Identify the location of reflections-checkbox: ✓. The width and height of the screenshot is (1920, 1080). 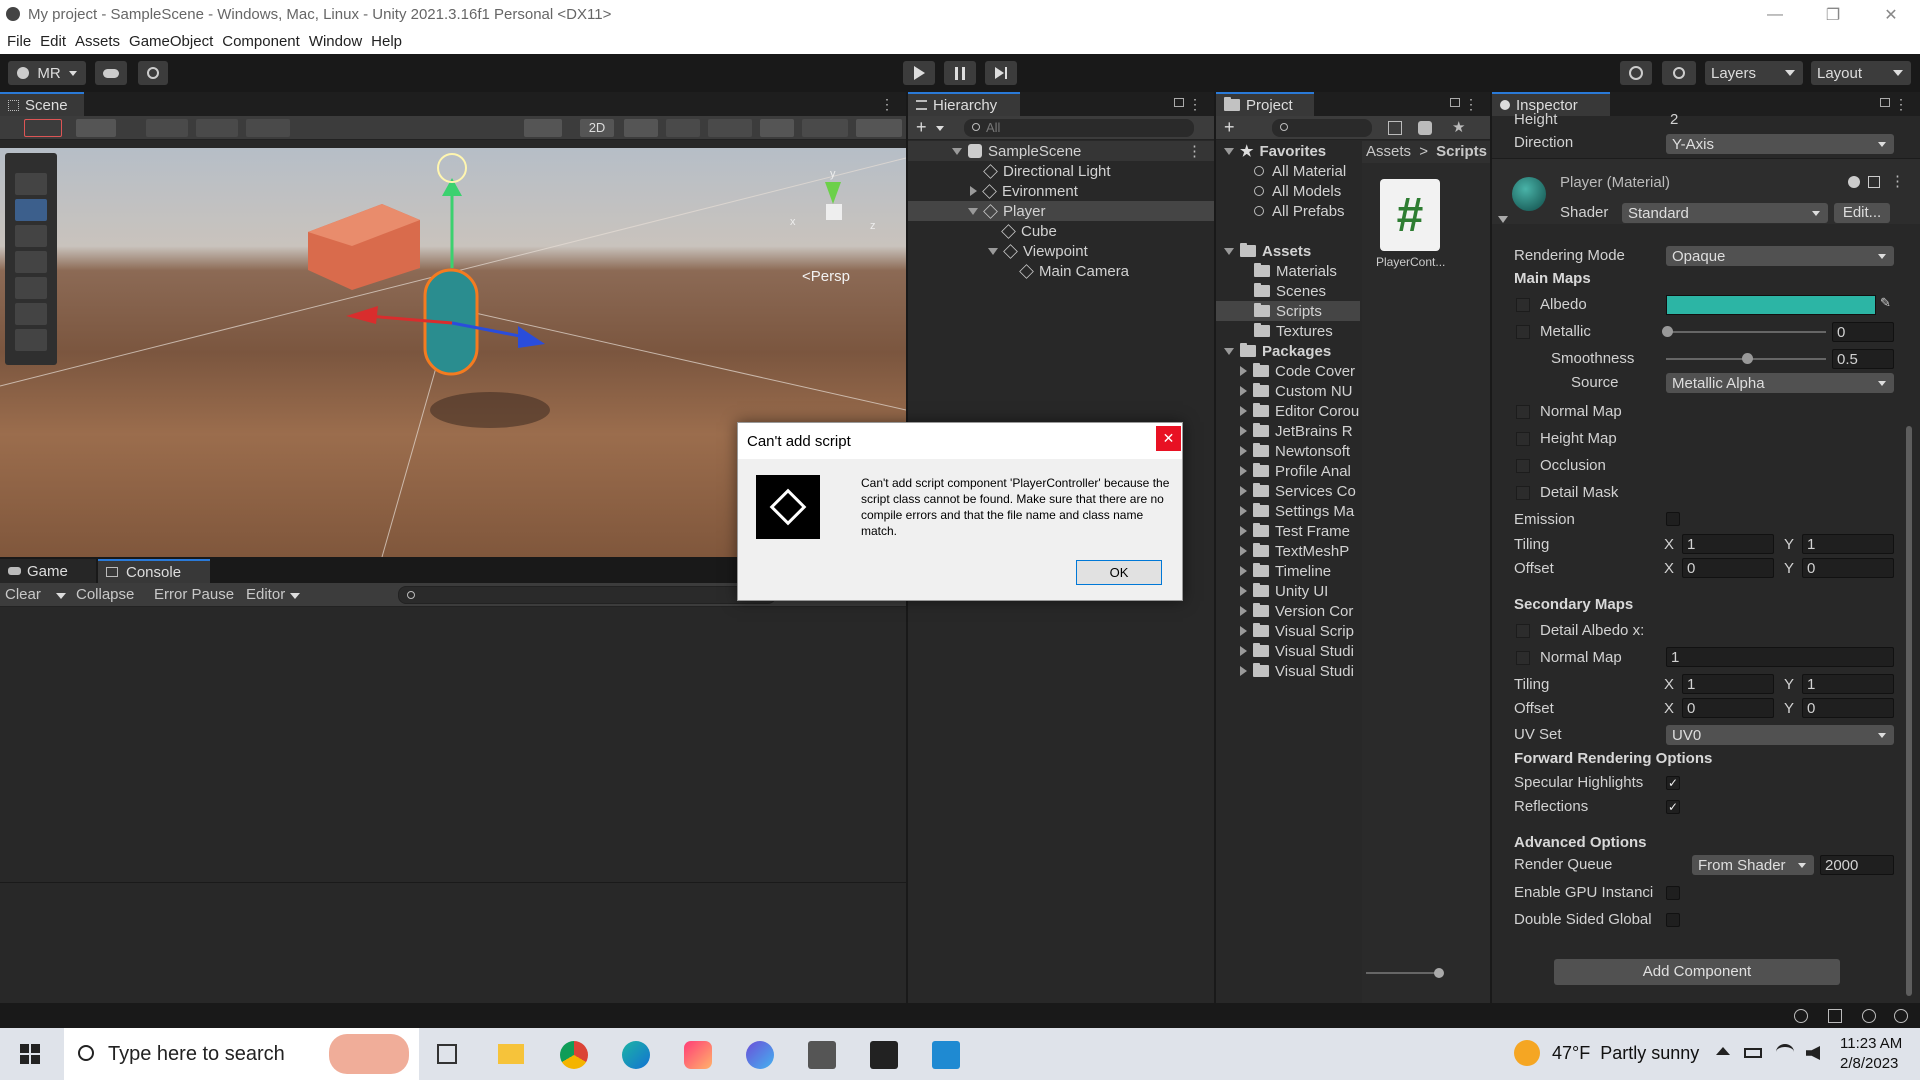
(1673, 807).